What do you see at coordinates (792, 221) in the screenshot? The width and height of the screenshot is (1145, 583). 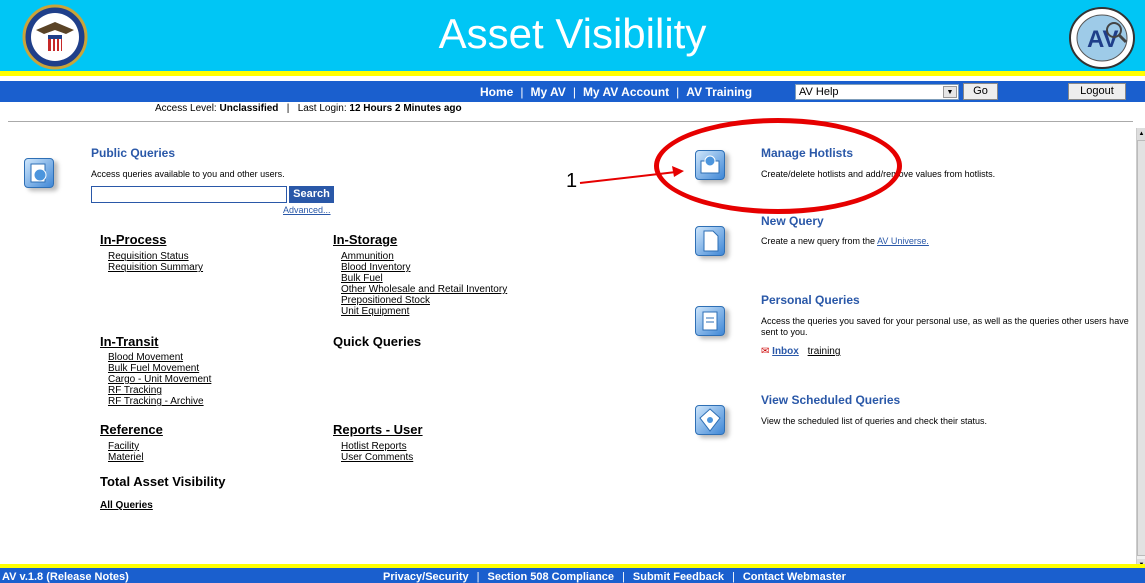 I see `new-query-title: New Query` at bounding box center [792, 221].